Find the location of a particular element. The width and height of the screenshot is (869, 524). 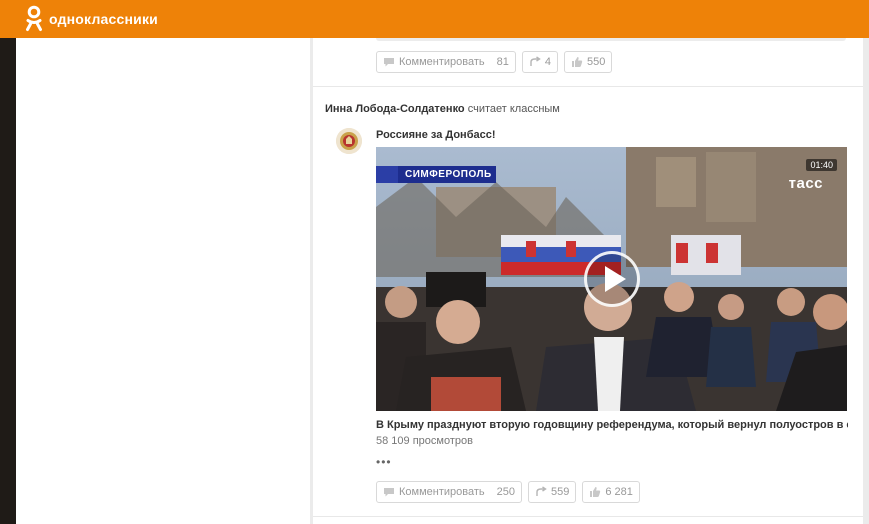

group-emblem-icon is located at coordinates (349, 141).